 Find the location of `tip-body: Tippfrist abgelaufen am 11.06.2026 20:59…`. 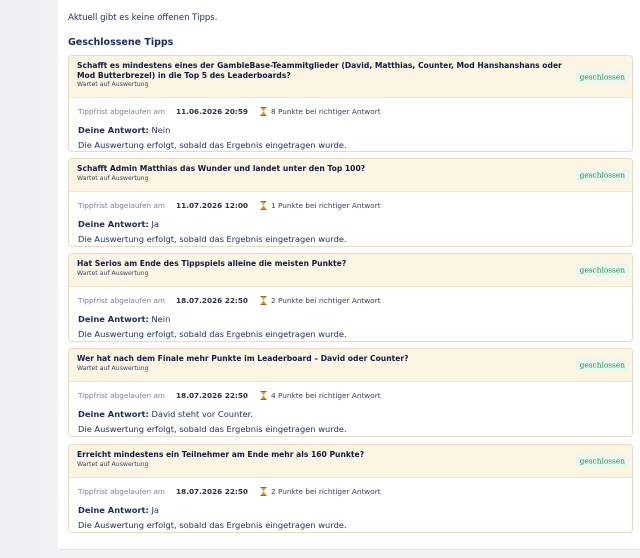

tip-body: Tippfrist abgelaufen am 11.06.2026 20:59… is located at coordinates (350, 124).